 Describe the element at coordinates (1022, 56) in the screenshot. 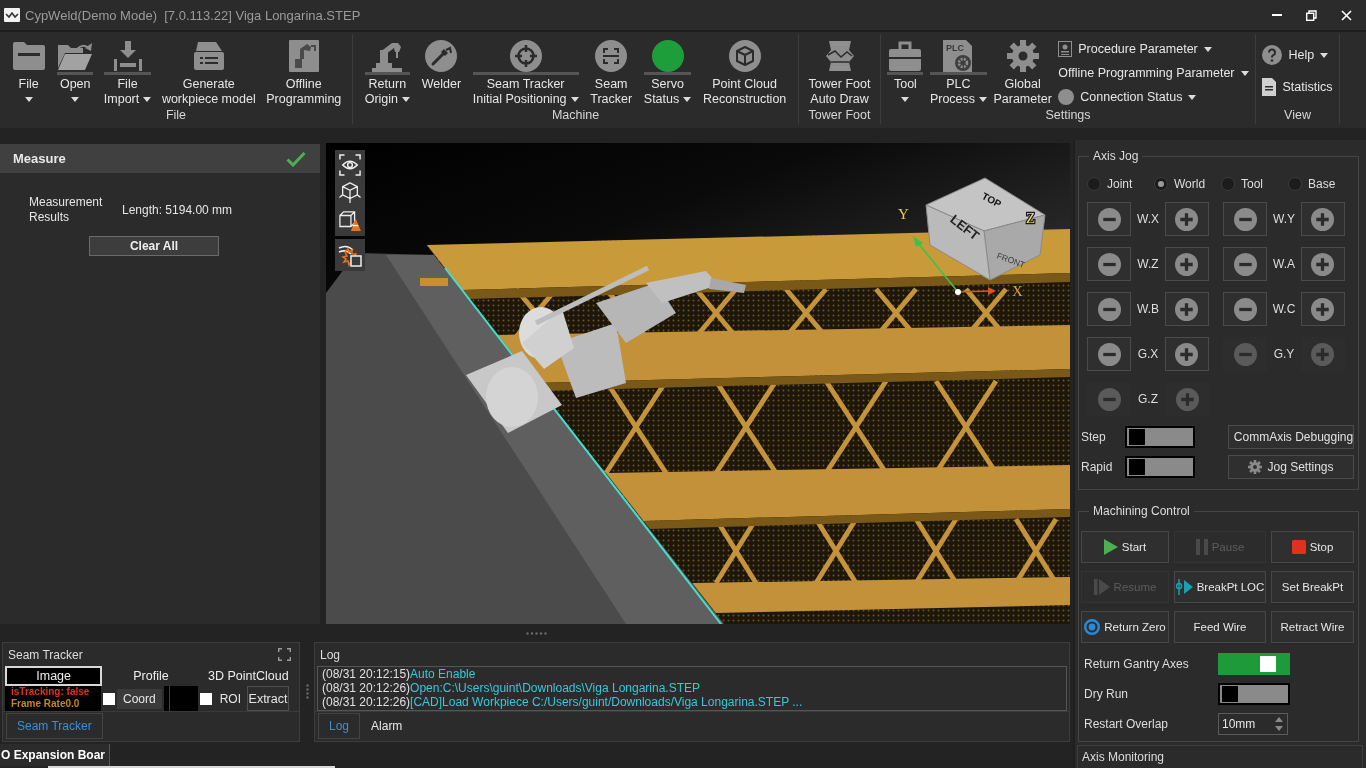

I see `gear-icon` at that location.